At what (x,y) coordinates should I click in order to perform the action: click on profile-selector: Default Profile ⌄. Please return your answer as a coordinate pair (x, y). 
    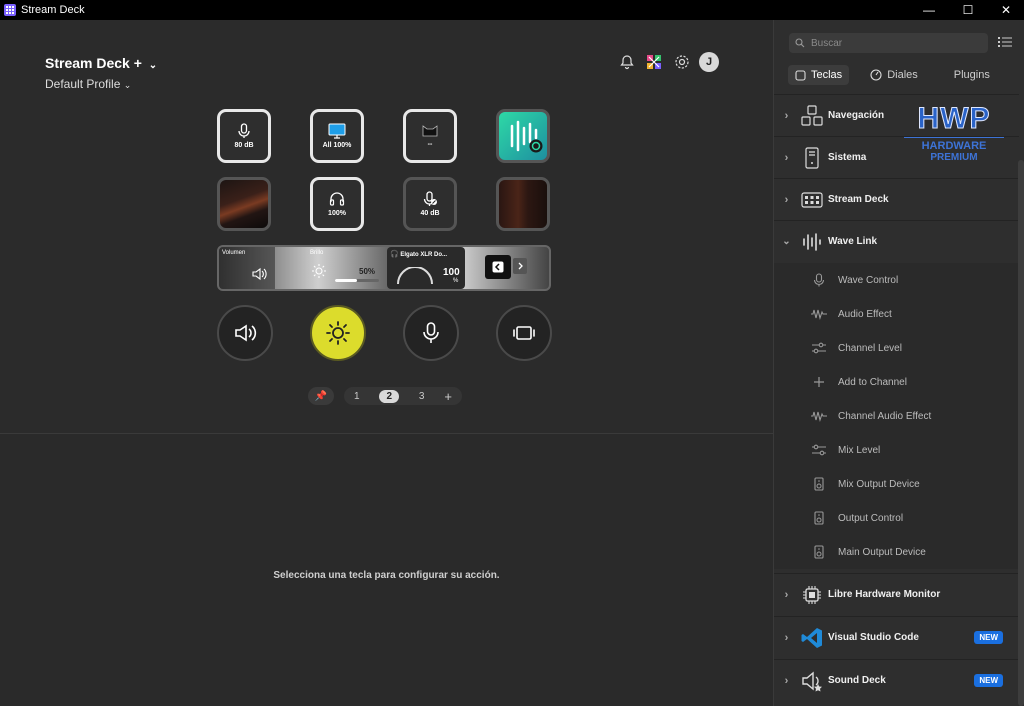
    Looking at the image, I should click on (88, 84).